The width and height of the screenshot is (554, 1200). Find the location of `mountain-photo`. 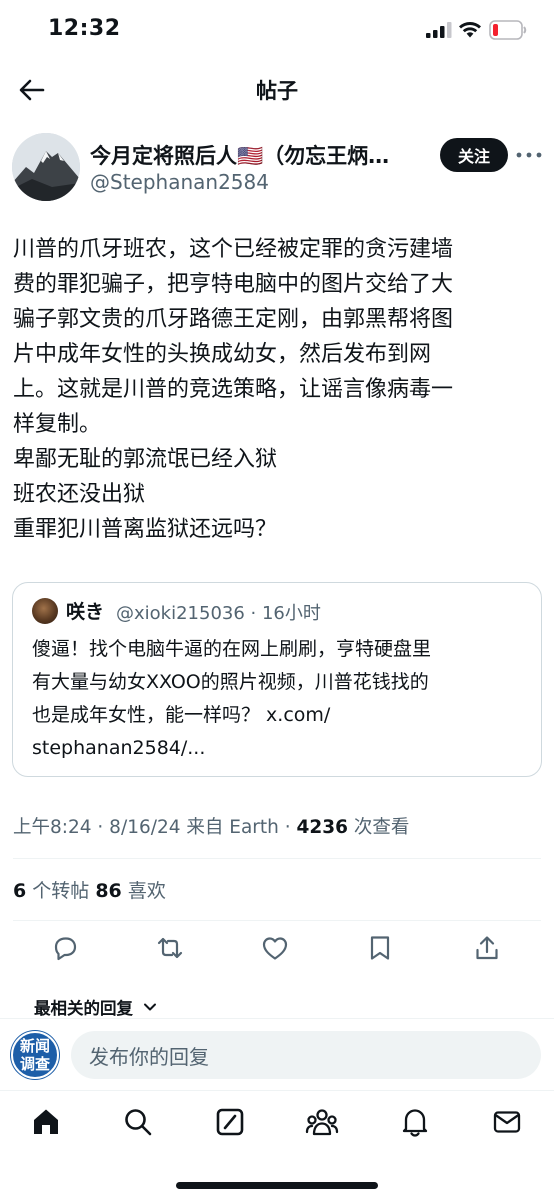

mountain-photo is located at coordinates (46, 167).